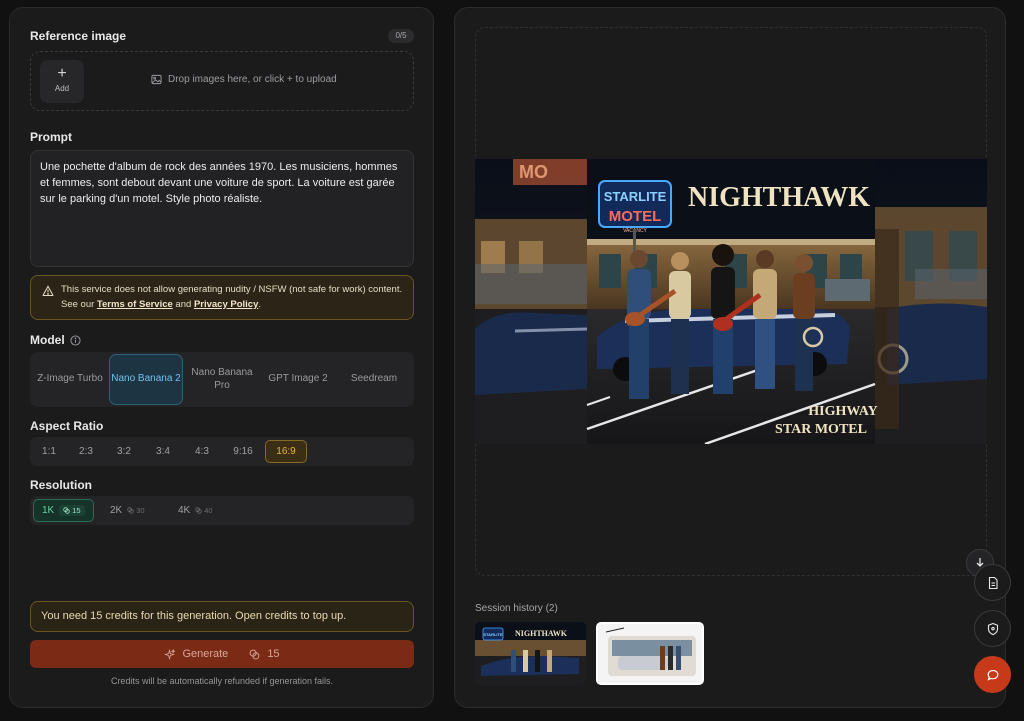 This screenshot has height=721, width=1024. What do you see at coordinates (136, 510) in the screenshot?
I see `resolution-cost: 30` at bounding box center [136, 510].